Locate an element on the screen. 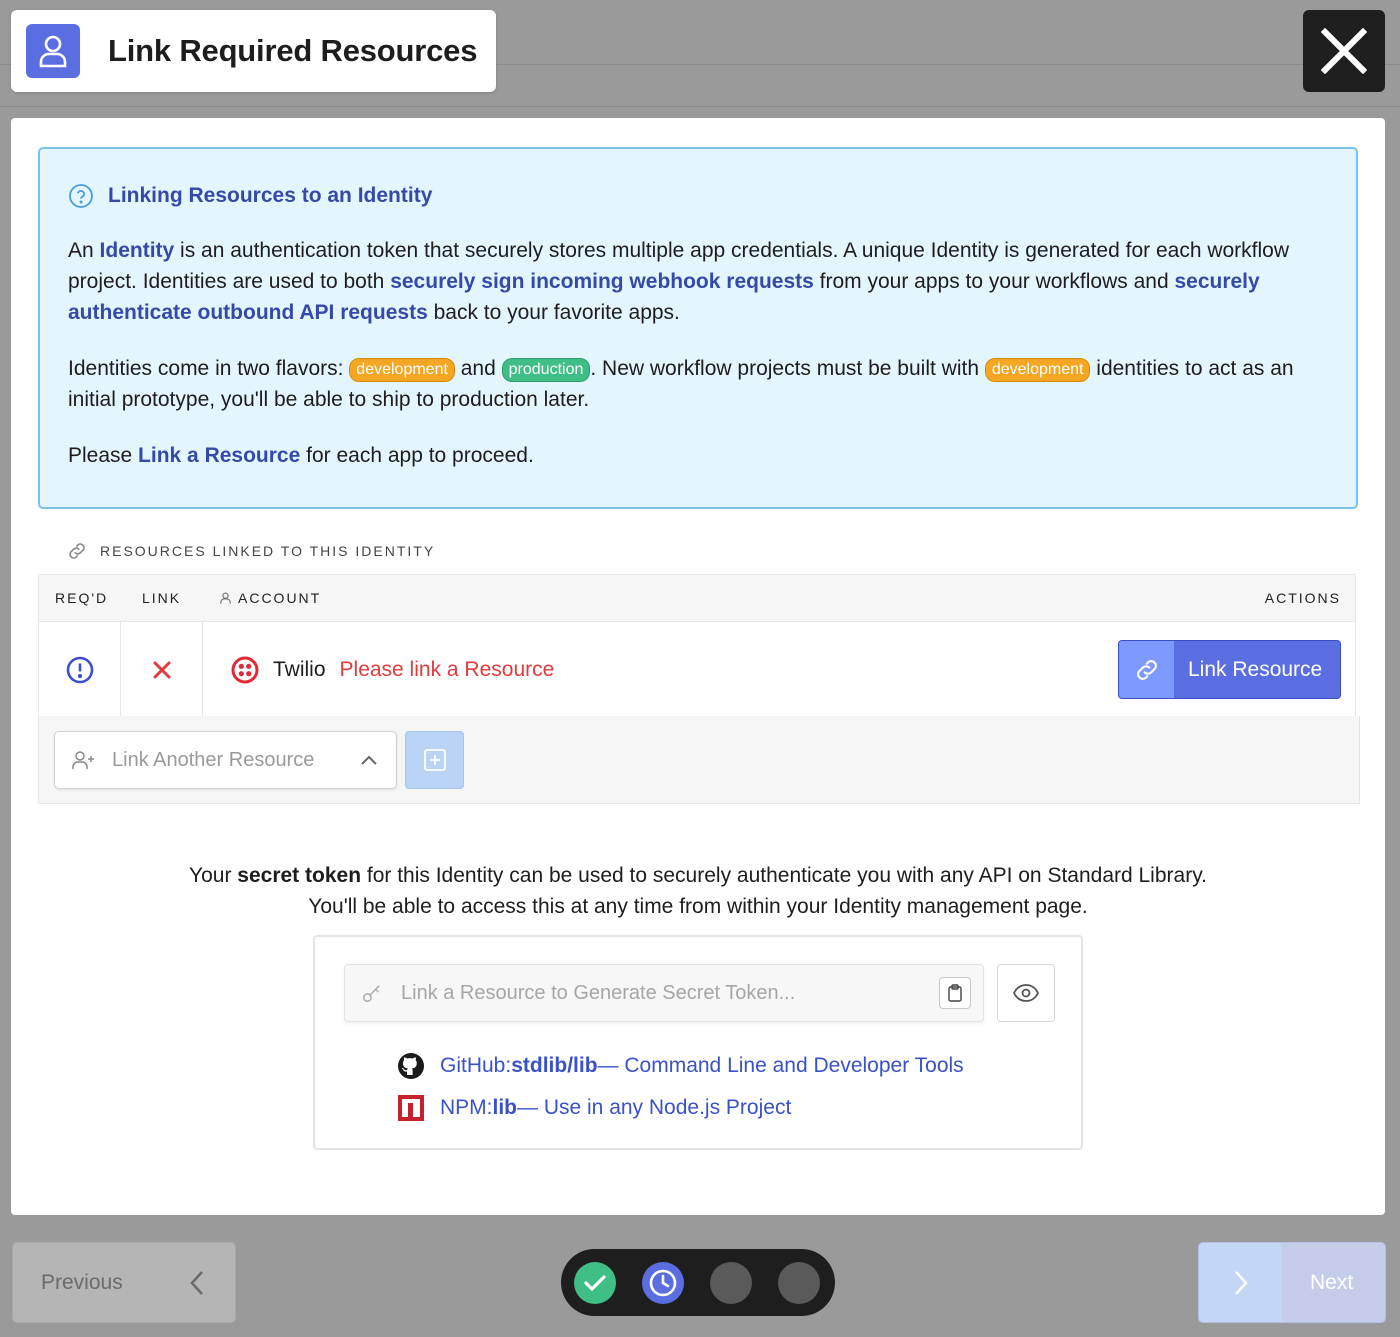  column-account: ACCOUNT is located at coordinates (270, 598).